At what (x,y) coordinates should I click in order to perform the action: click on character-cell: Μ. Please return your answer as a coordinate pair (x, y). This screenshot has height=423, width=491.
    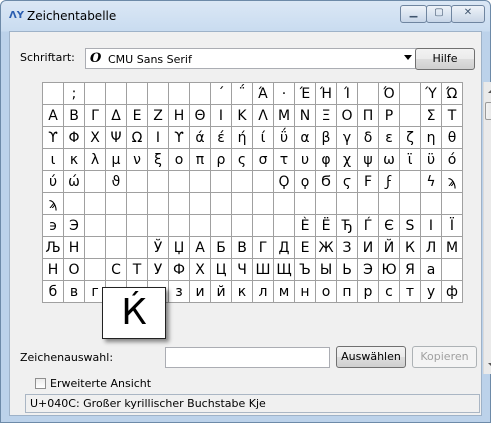
    Looking at the image, I should click on (284, 115).